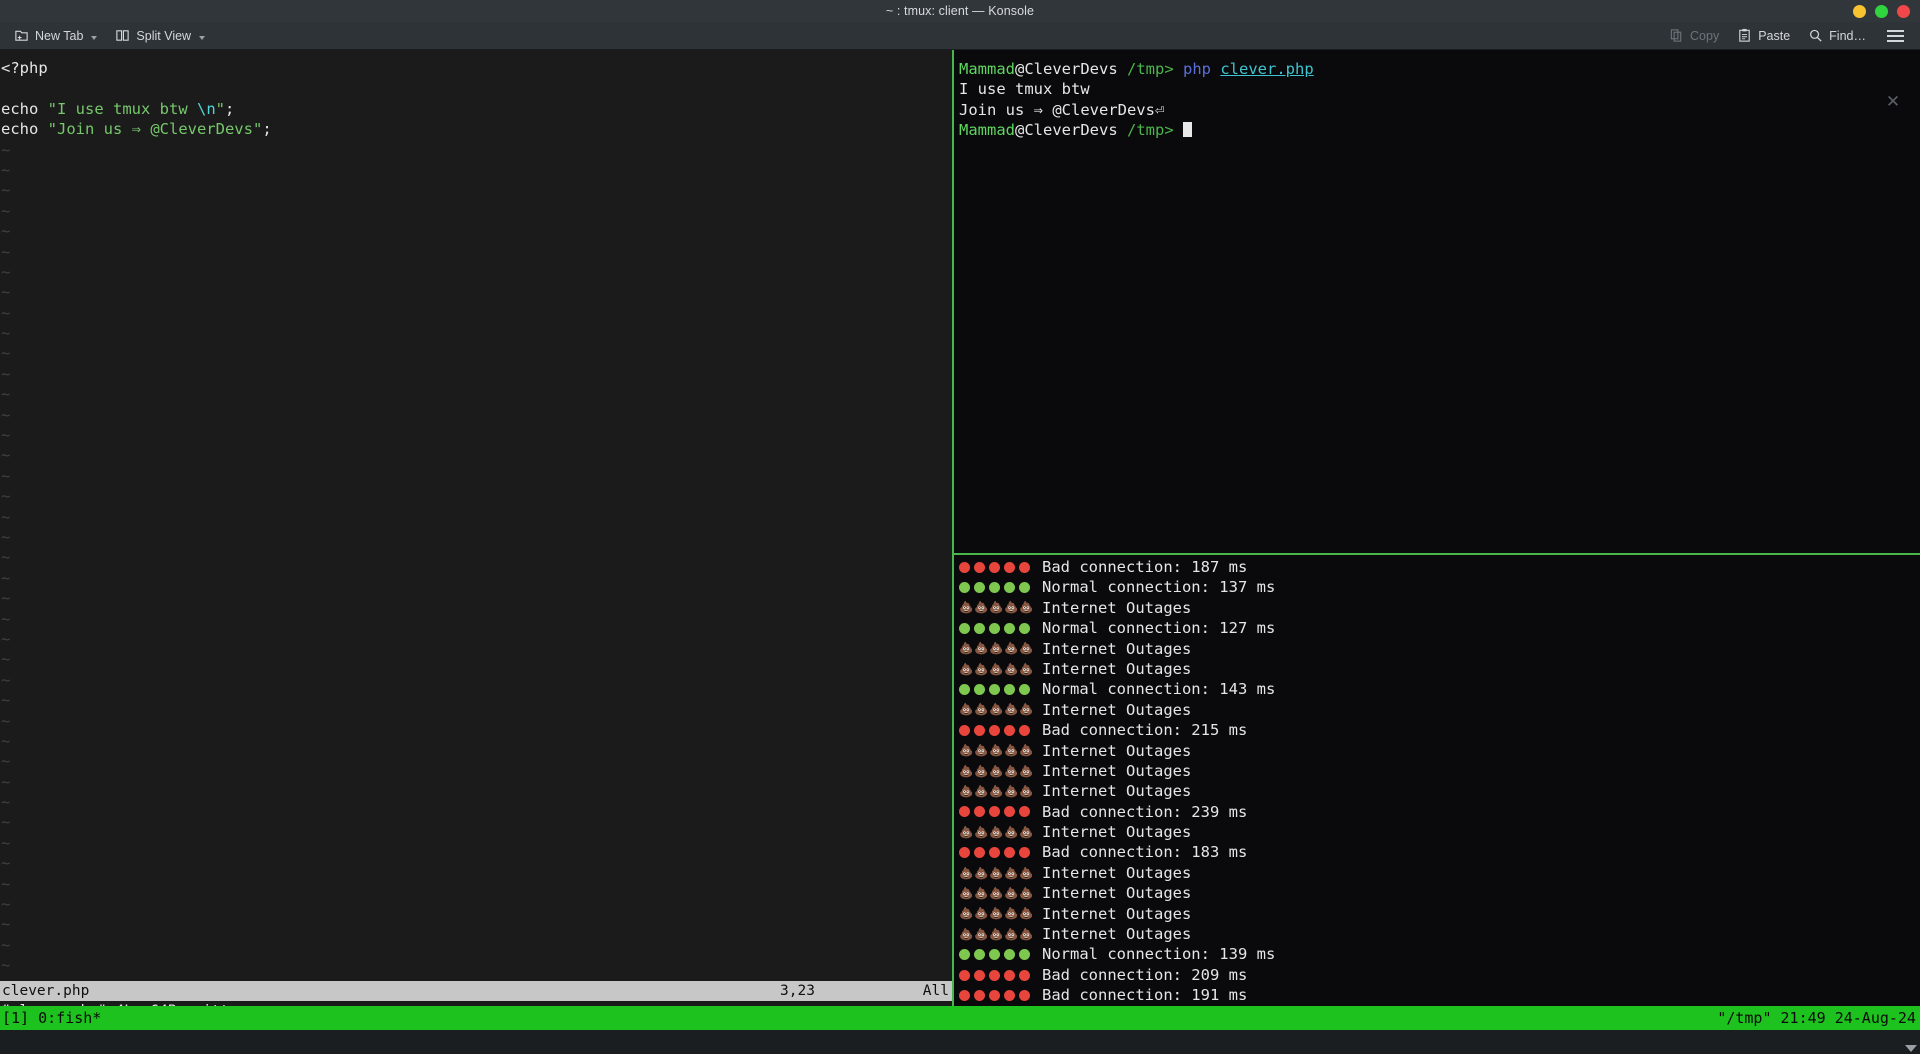 The height and width of the screenshot is (1054, 1920). I want to click on paste-icon, so click(1744, 35).